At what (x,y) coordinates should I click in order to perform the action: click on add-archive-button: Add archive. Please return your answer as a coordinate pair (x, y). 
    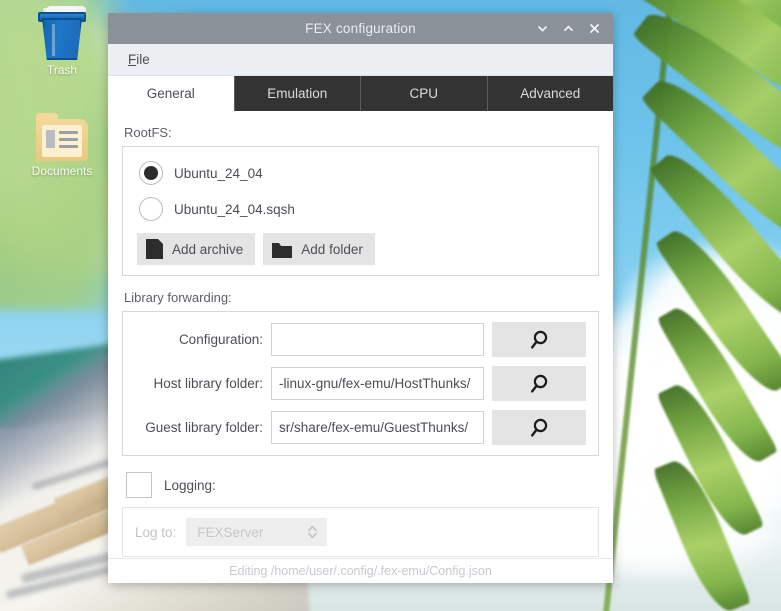
    Looking at the image, I should click on (196, 249).